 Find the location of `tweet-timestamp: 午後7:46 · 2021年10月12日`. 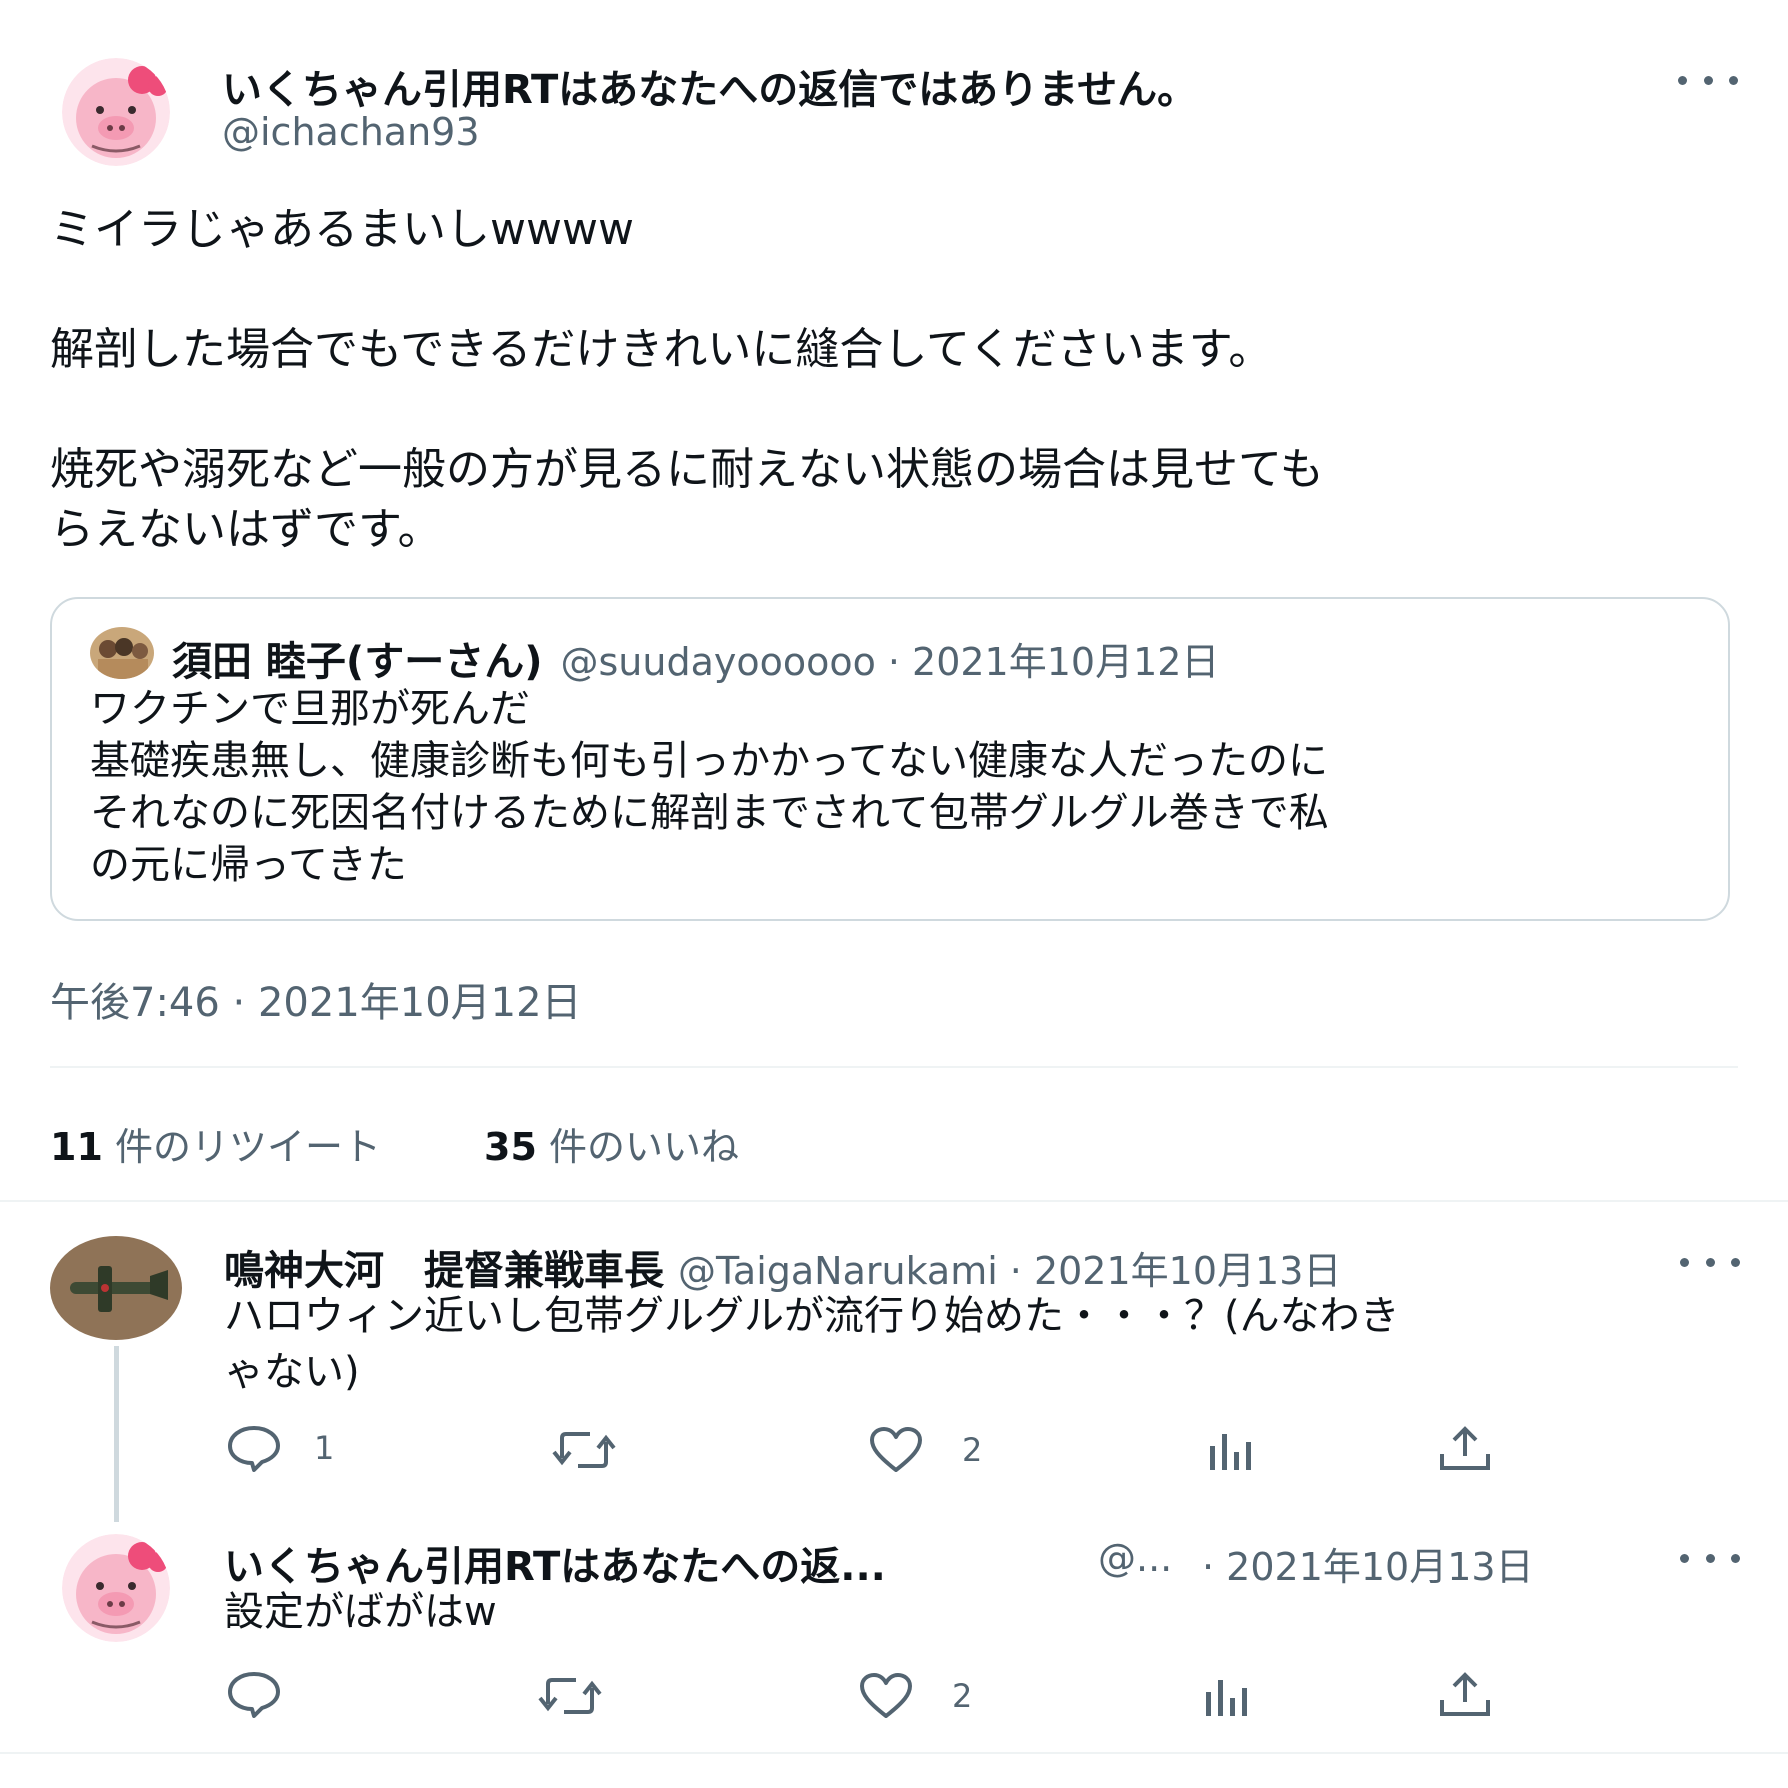

tweet-timestamp: 午後7:46 · 2021年10月12日 is located at coordinates (316, 999).